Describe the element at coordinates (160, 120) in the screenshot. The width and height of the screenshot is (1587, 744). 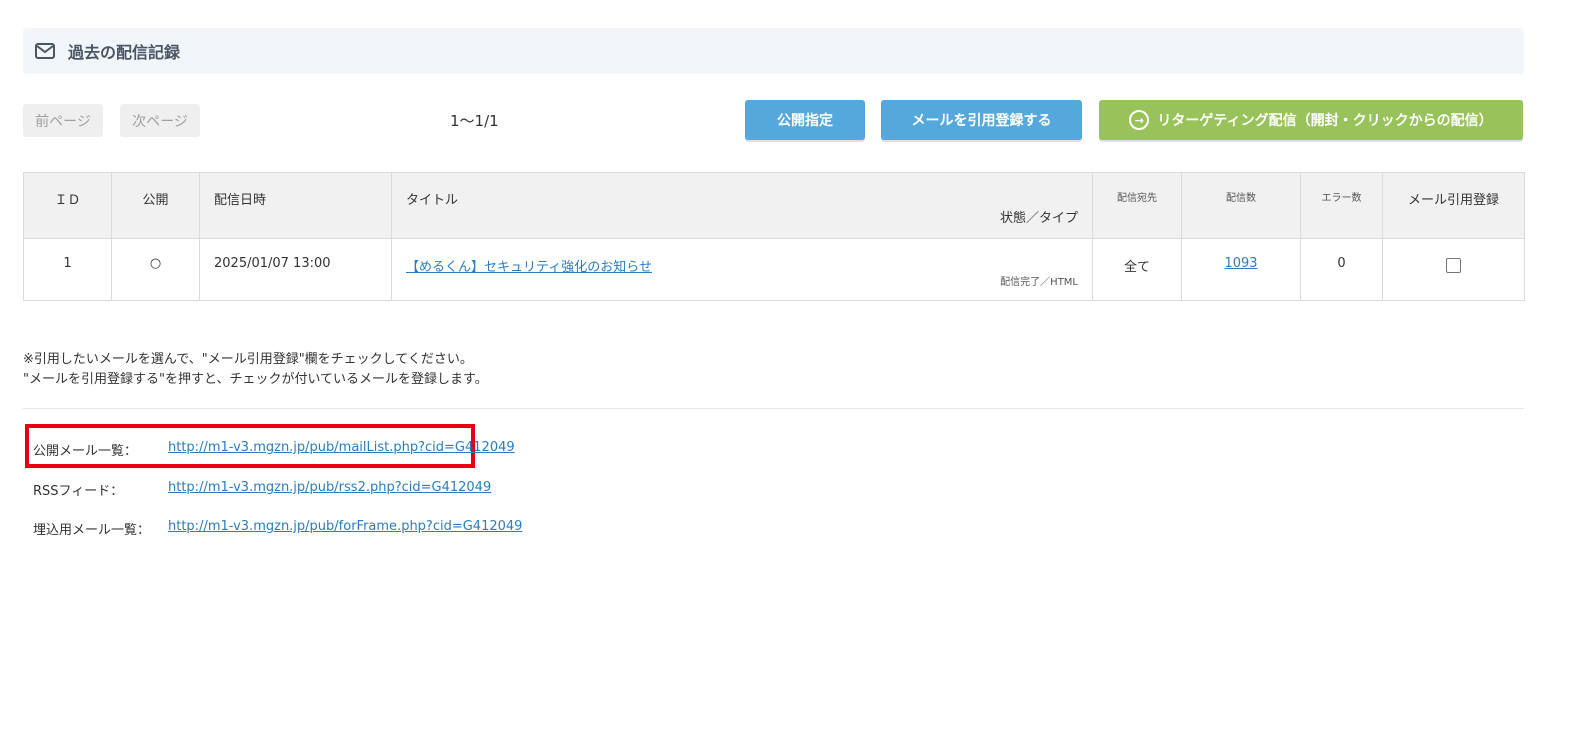
I see `next-page-button: 次ページ` at that location.